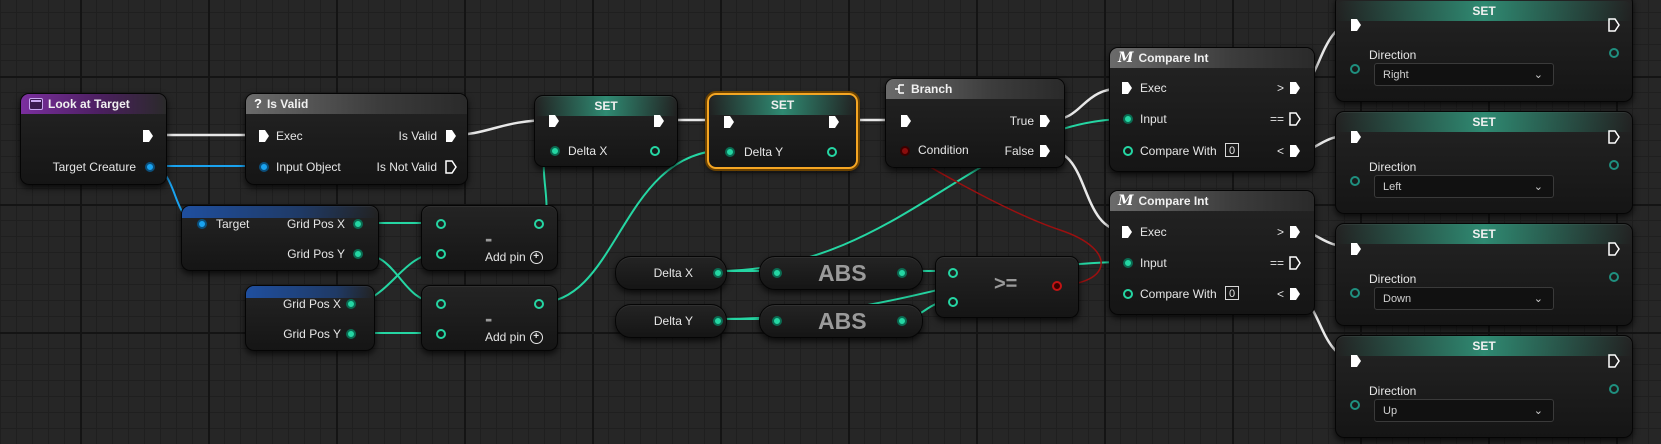 This screenshot has height=444, width=1661. Describe the element at coordinates (943, 150) in the screenshot. I see `pin-label: Condition` at that location.